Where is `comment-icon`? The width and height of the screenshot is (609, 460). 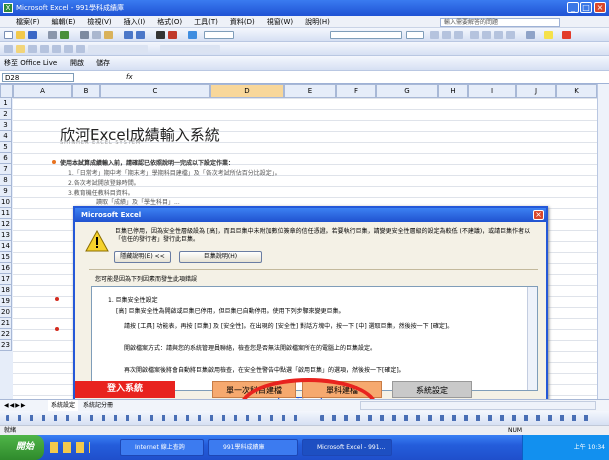 comment-icon is located at coordinates (20, 49).